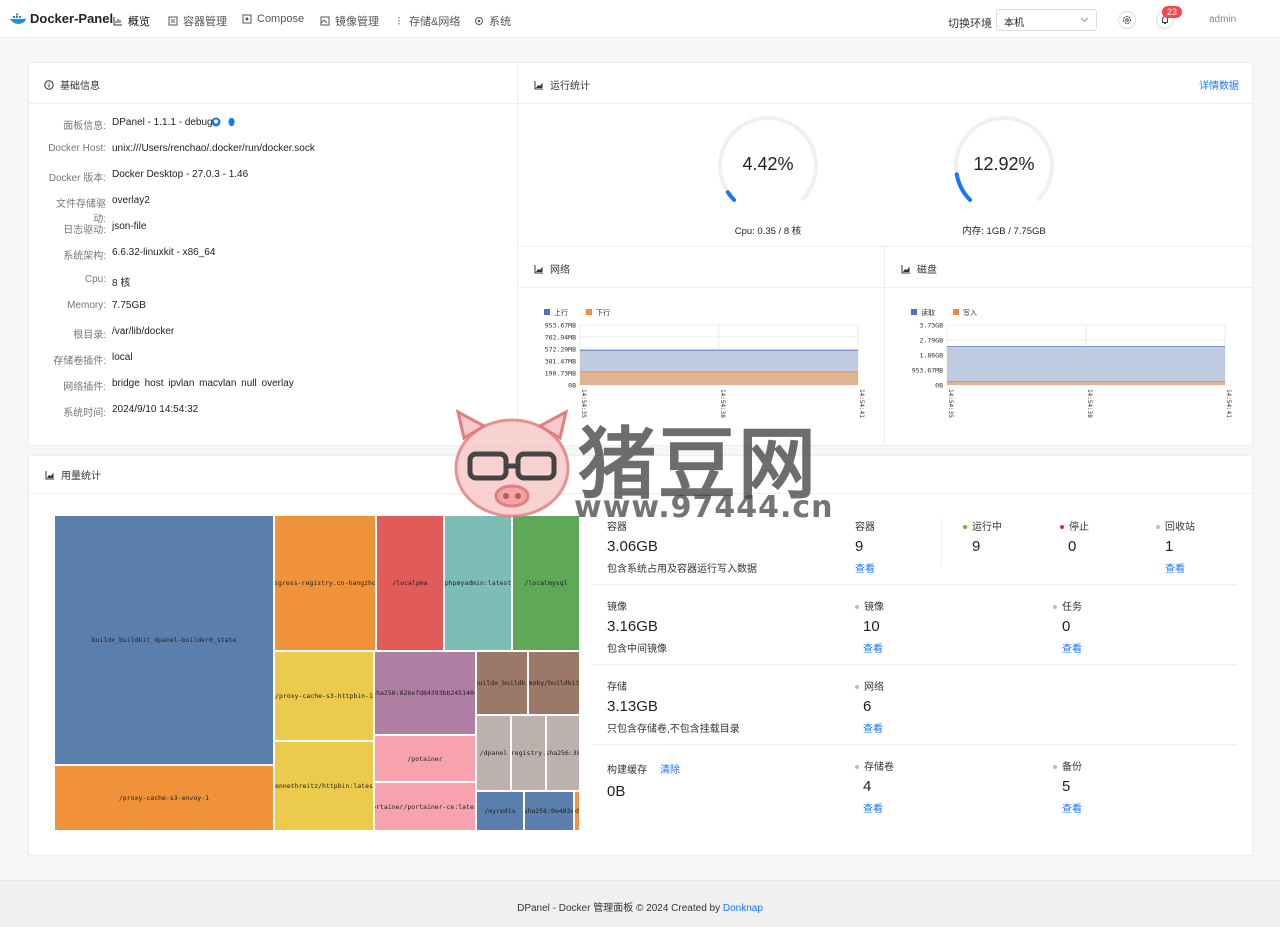 This screenshot has width=1280, height=927. What do you see at coordinates (871, 626) in the screenshot?
I see `image-count-value: 10` at bounding box center [871, 626].